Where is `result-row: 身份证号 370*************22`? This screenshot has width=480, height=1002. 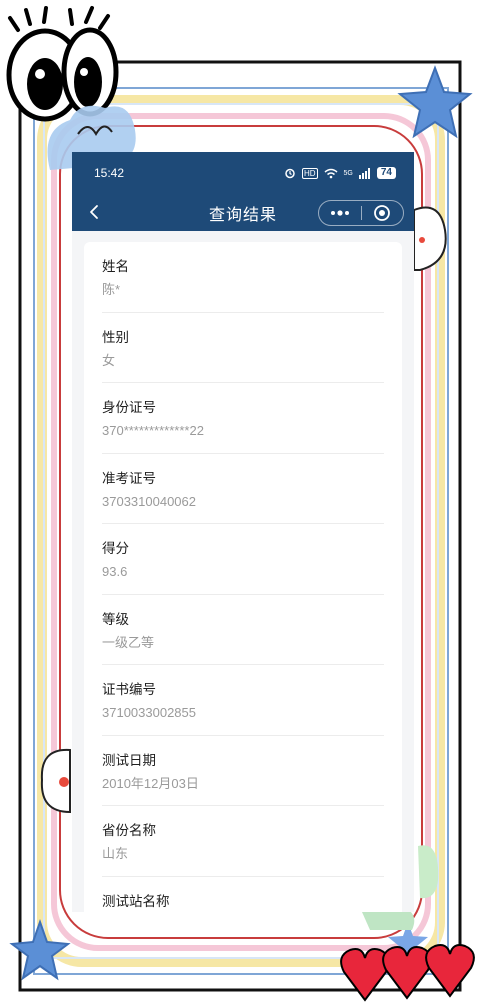
result-row: 身份证号 370*************22 is located at coordinates (243, 418).